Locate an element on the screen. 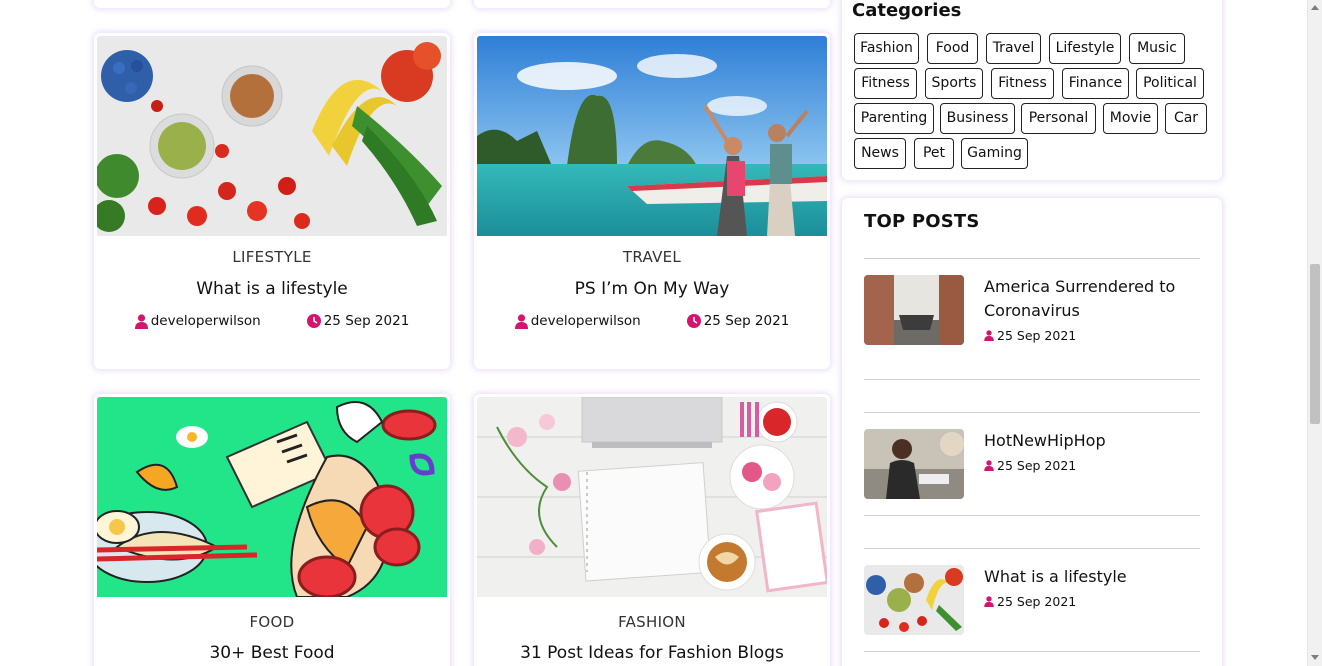 This screenshot has width=1322, height=666. tag-music: Music is located at coordinates (1157, 48).